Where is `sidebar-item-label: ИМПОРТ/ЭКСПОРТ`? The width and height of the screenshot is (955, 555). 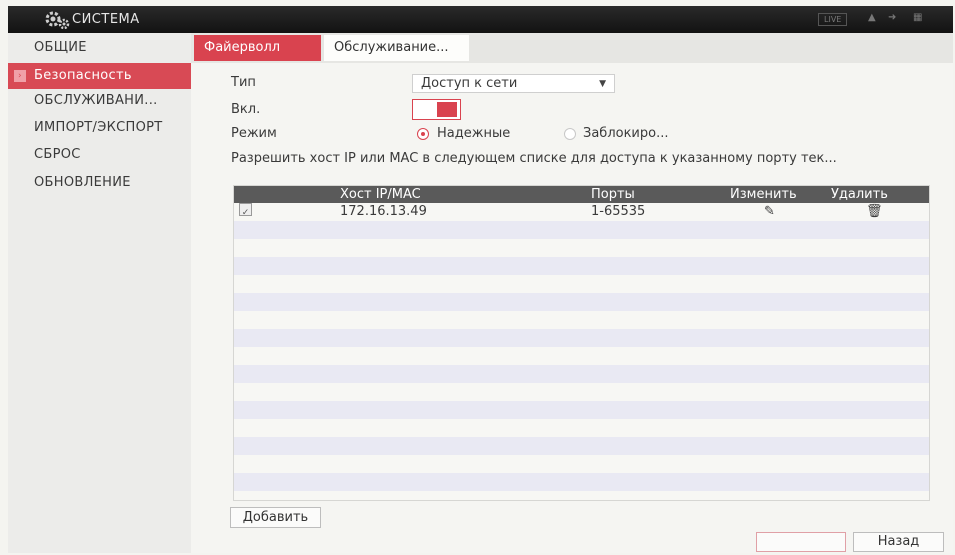
sidebar-item-label: ИМПОРТ/ЭКСПОРТ is located at coordinates (98, 127).